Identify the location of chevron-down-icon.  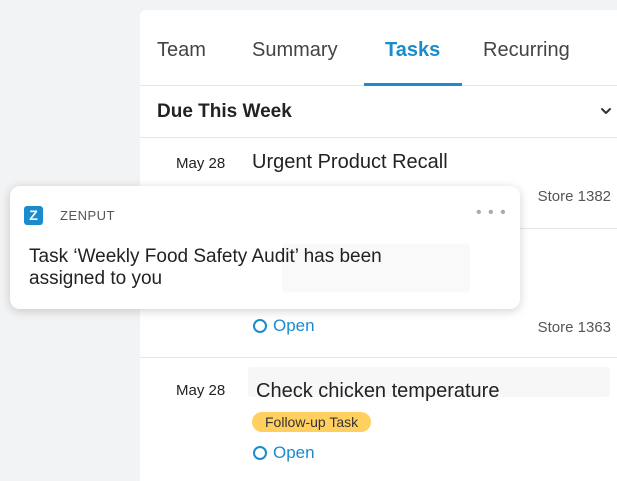
(606, 111).